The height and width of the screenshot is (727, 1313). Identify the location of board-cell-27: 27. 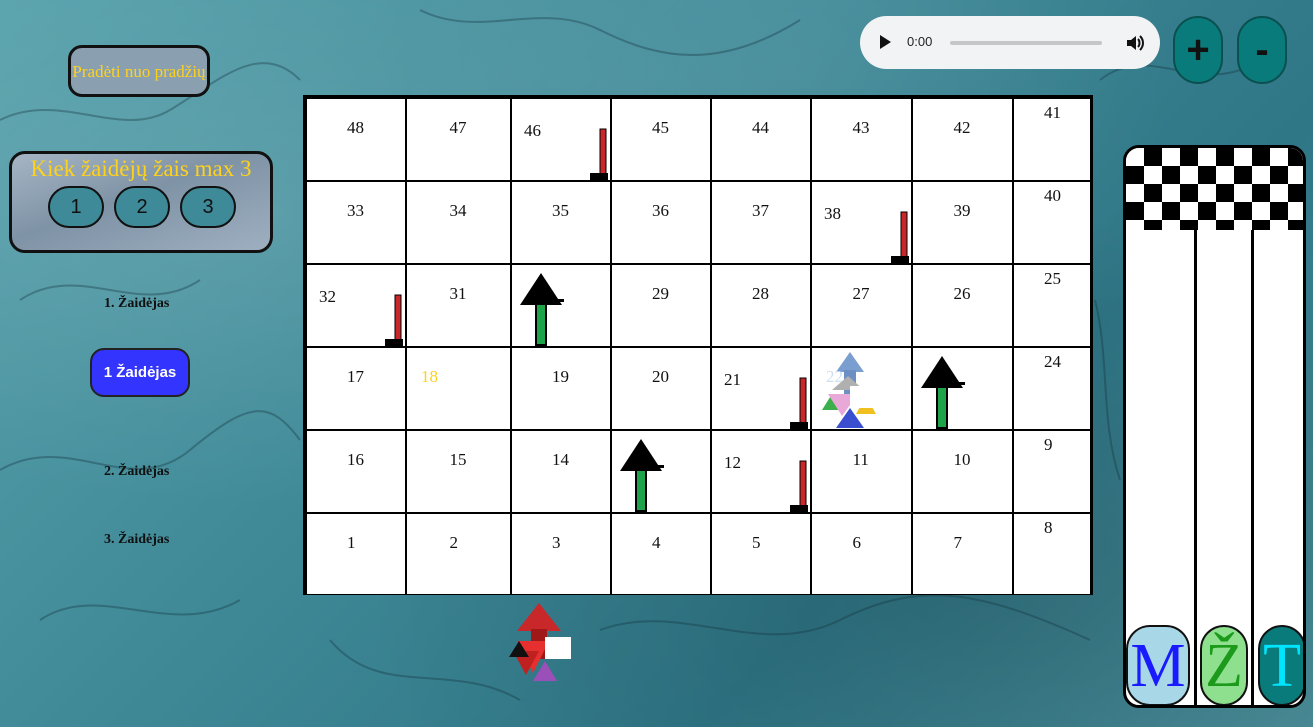
(861, 305).